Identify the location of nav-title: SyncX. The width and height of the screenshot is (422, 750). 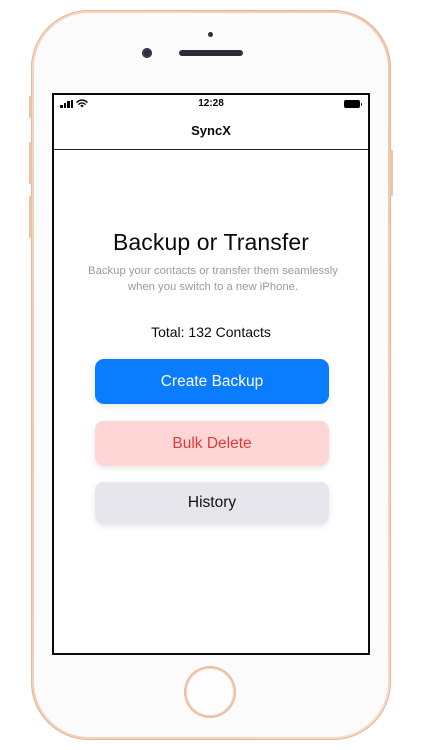
(211, 130).